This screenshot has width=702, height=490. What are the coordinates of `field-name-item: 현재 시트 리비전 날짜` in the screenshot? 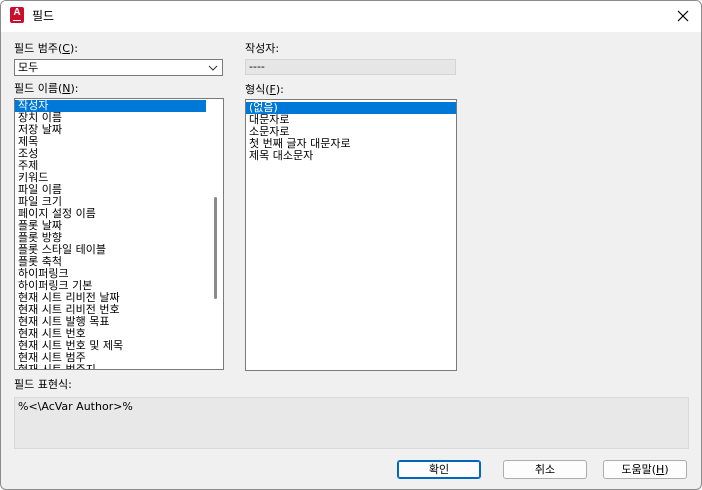 It's located at (110, 298).